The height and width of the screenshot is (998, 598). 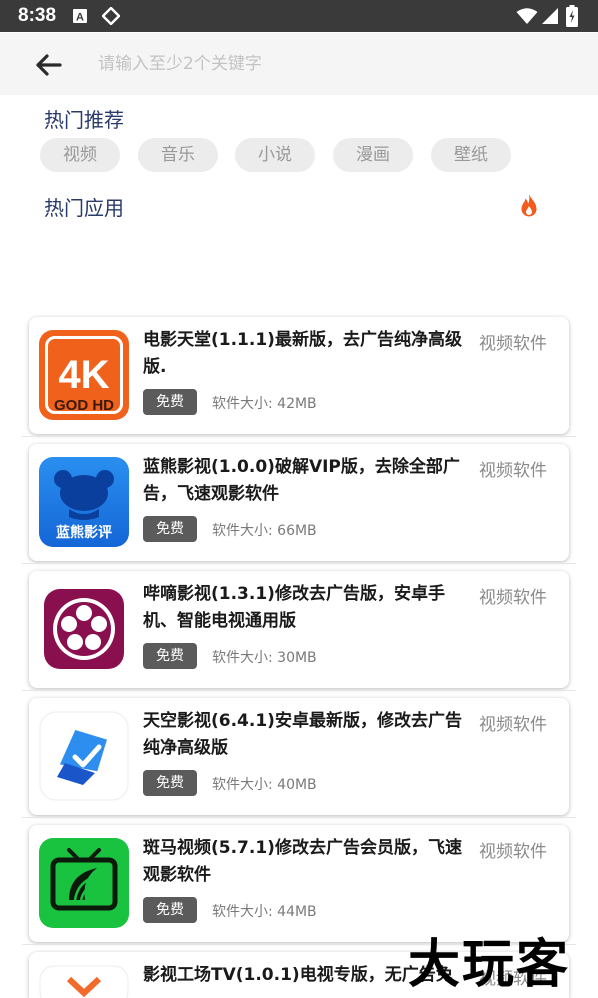 I want to click on app-title: 斑马视频(5.7.1)修改去广告会员版，飞速观影软件, so click(x=302, y=861).